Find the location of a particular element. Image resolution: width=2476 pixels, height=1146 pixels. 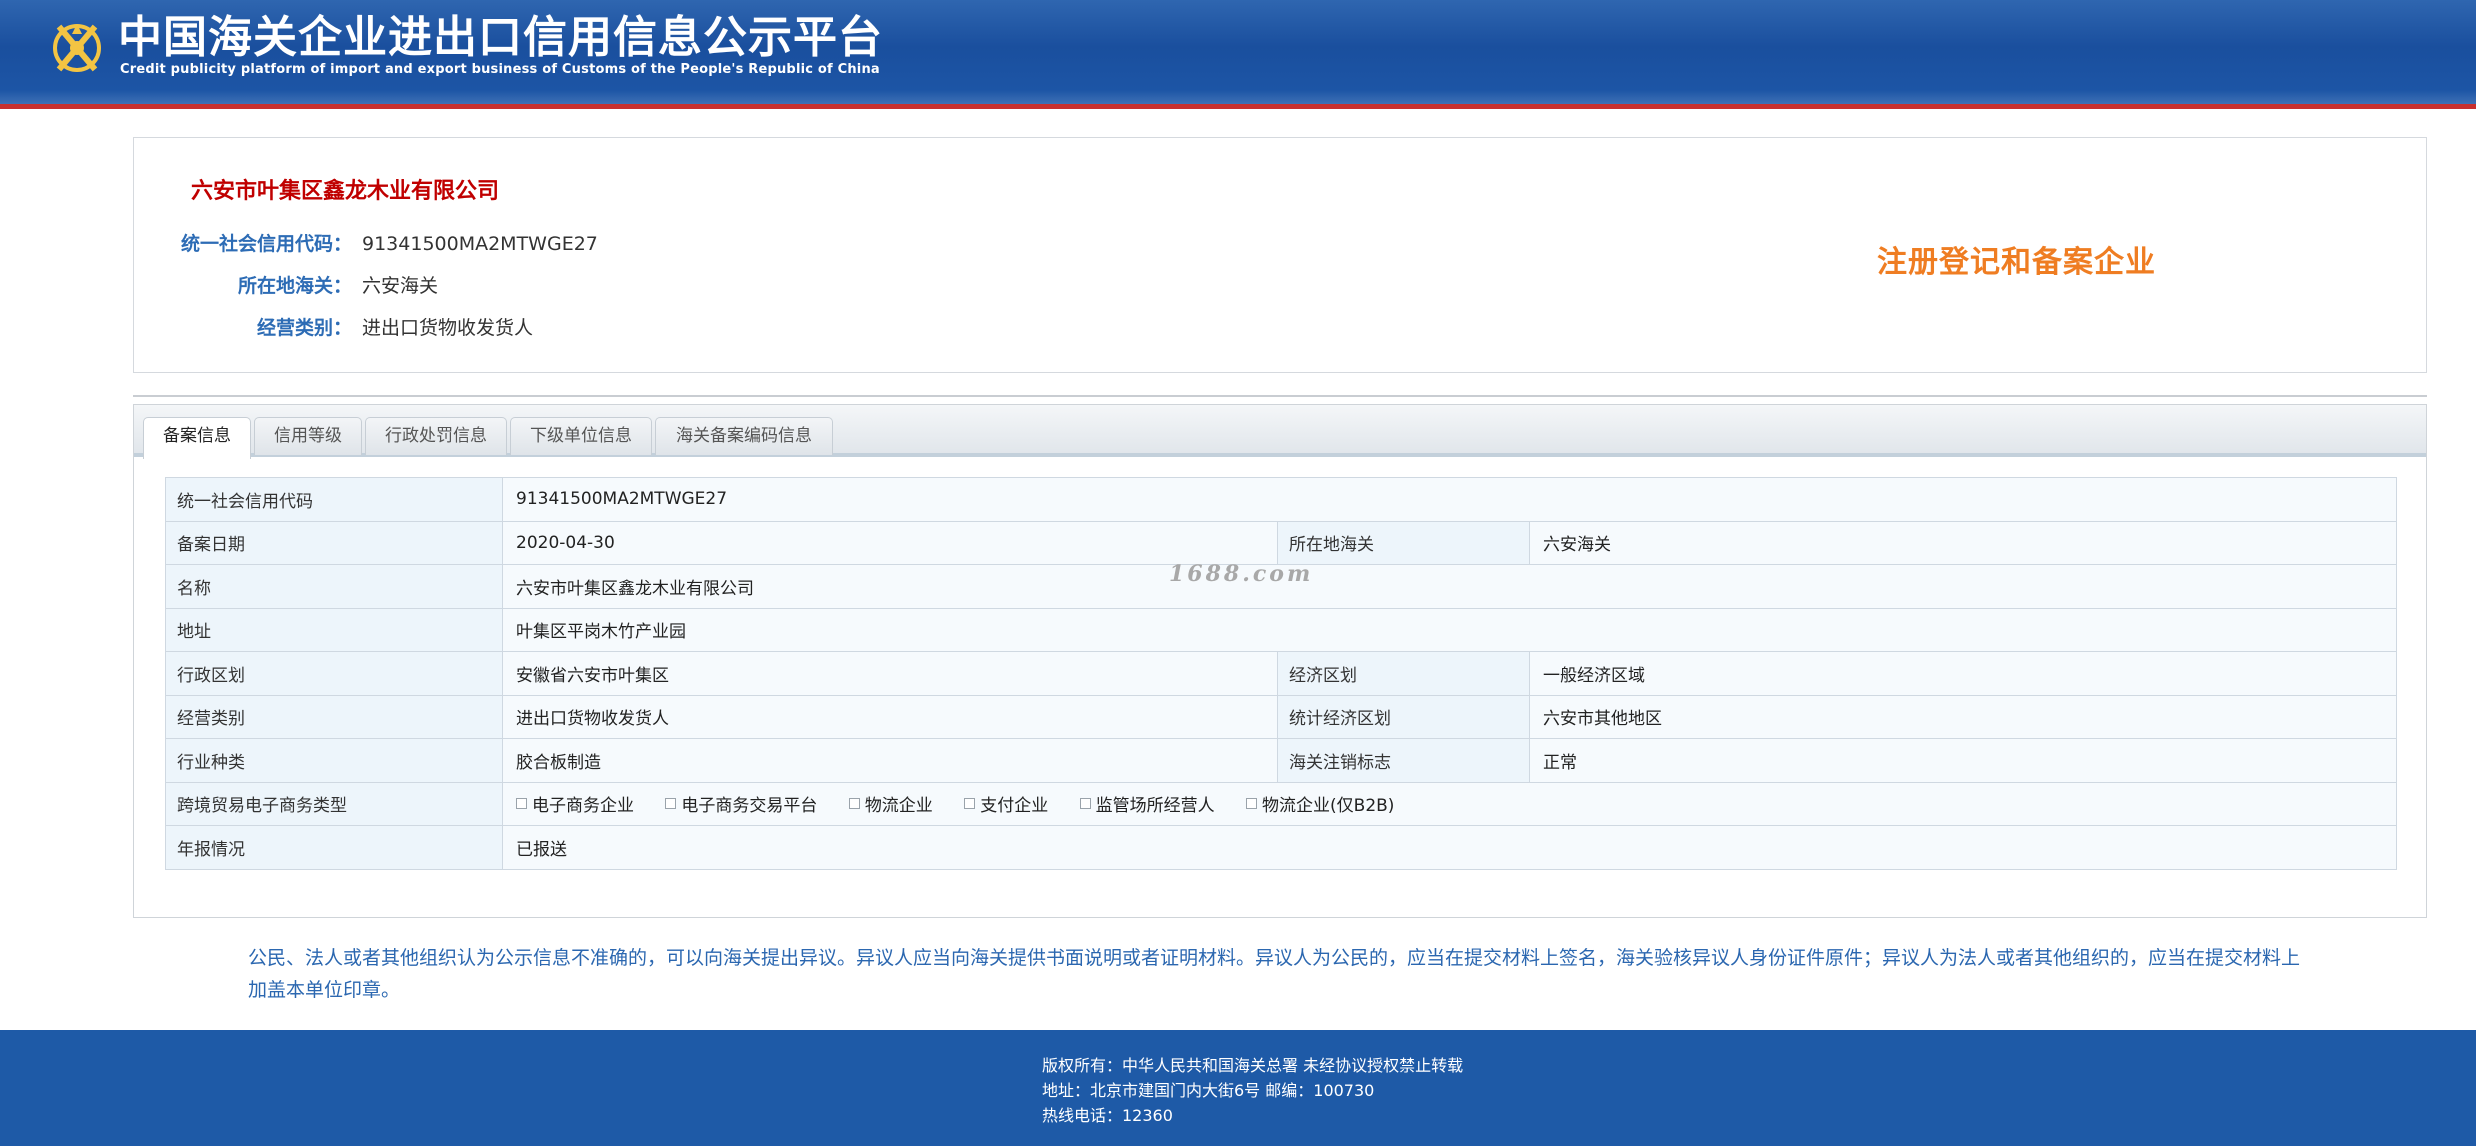

checkbox-supervised-site-operator: 监管场所经营人 is located at coordinates (1147, 804).